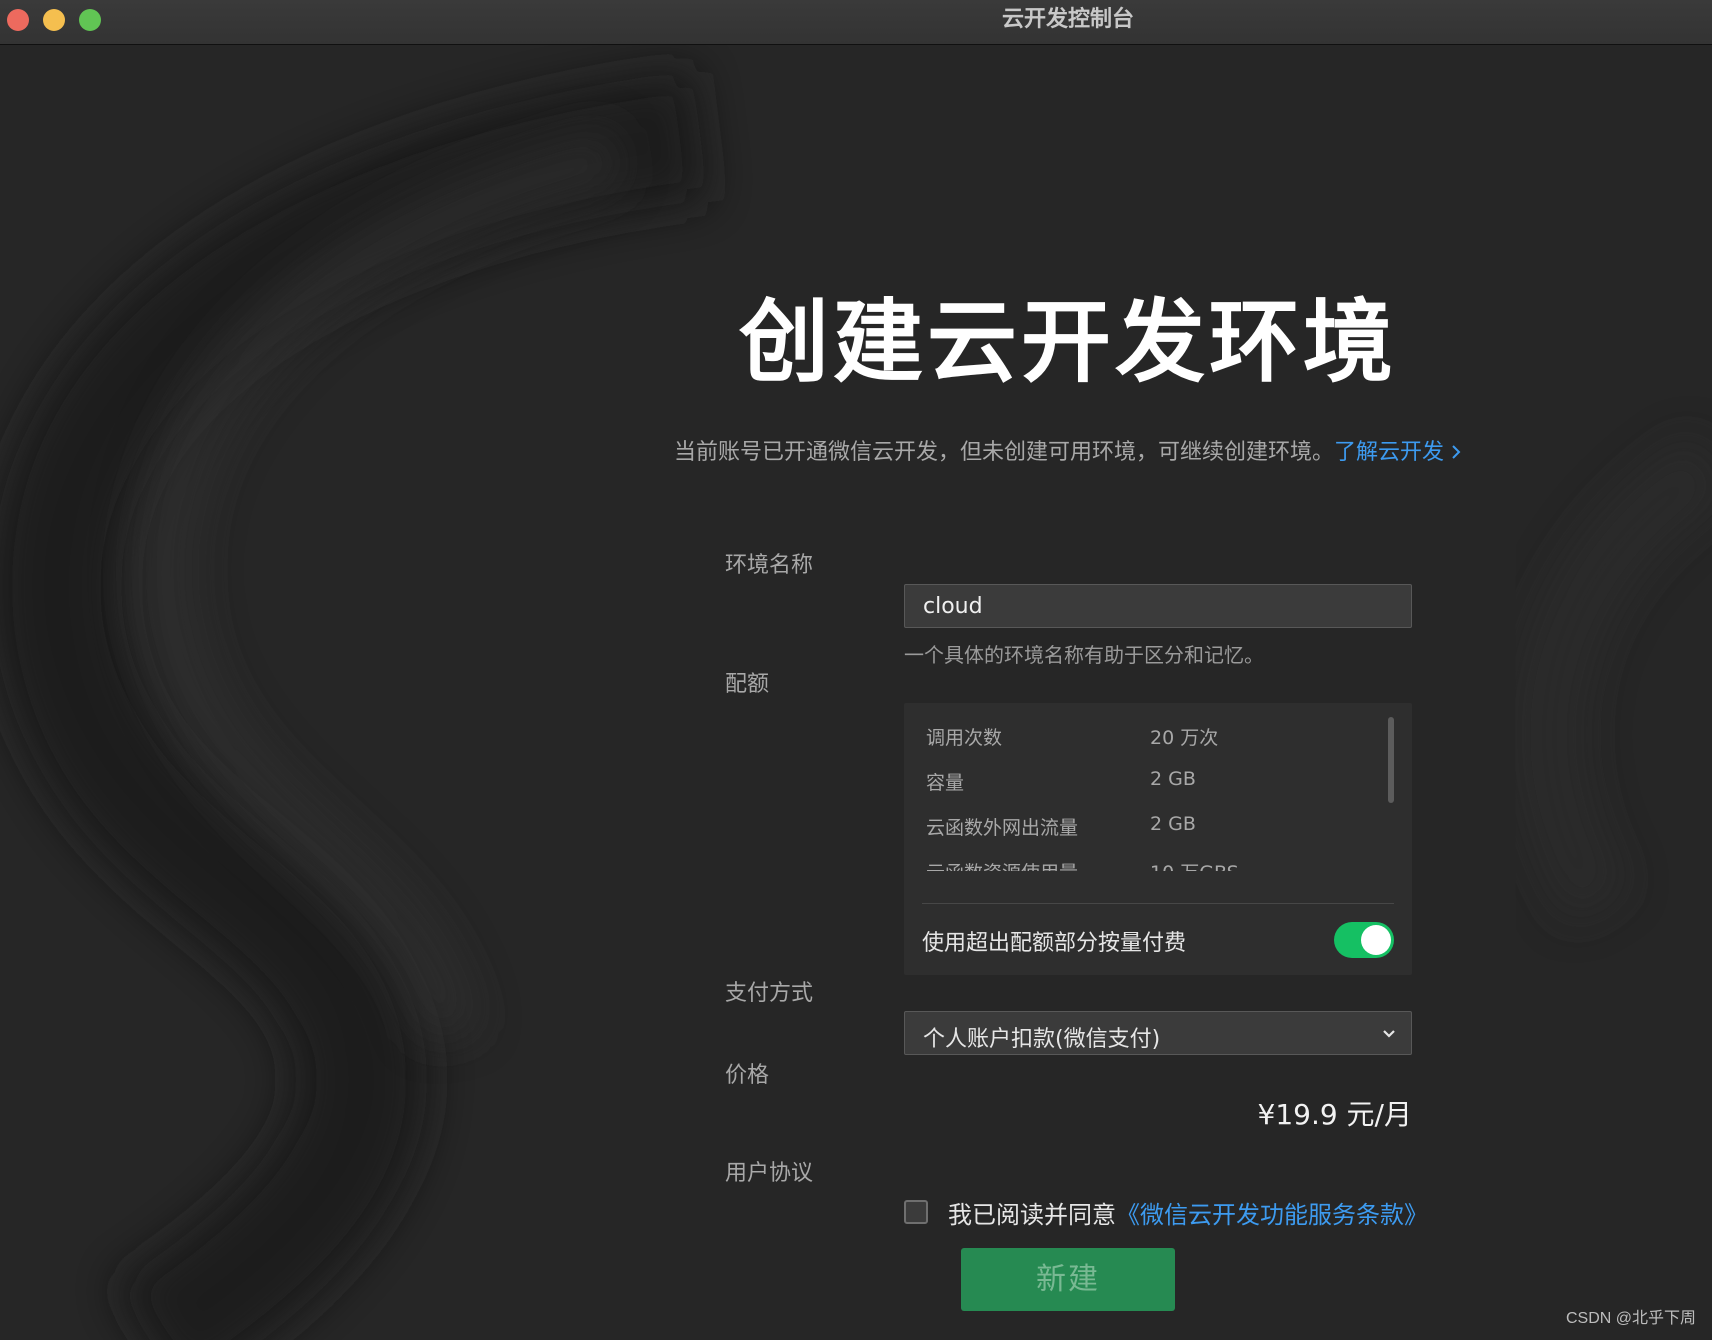 The width and height of the screenshot is (1712, 1340). What do you see at coordinates (1068, 1279) in the screenshot?
I see `create-button: 新建` at bounding box center [1068, 1279].